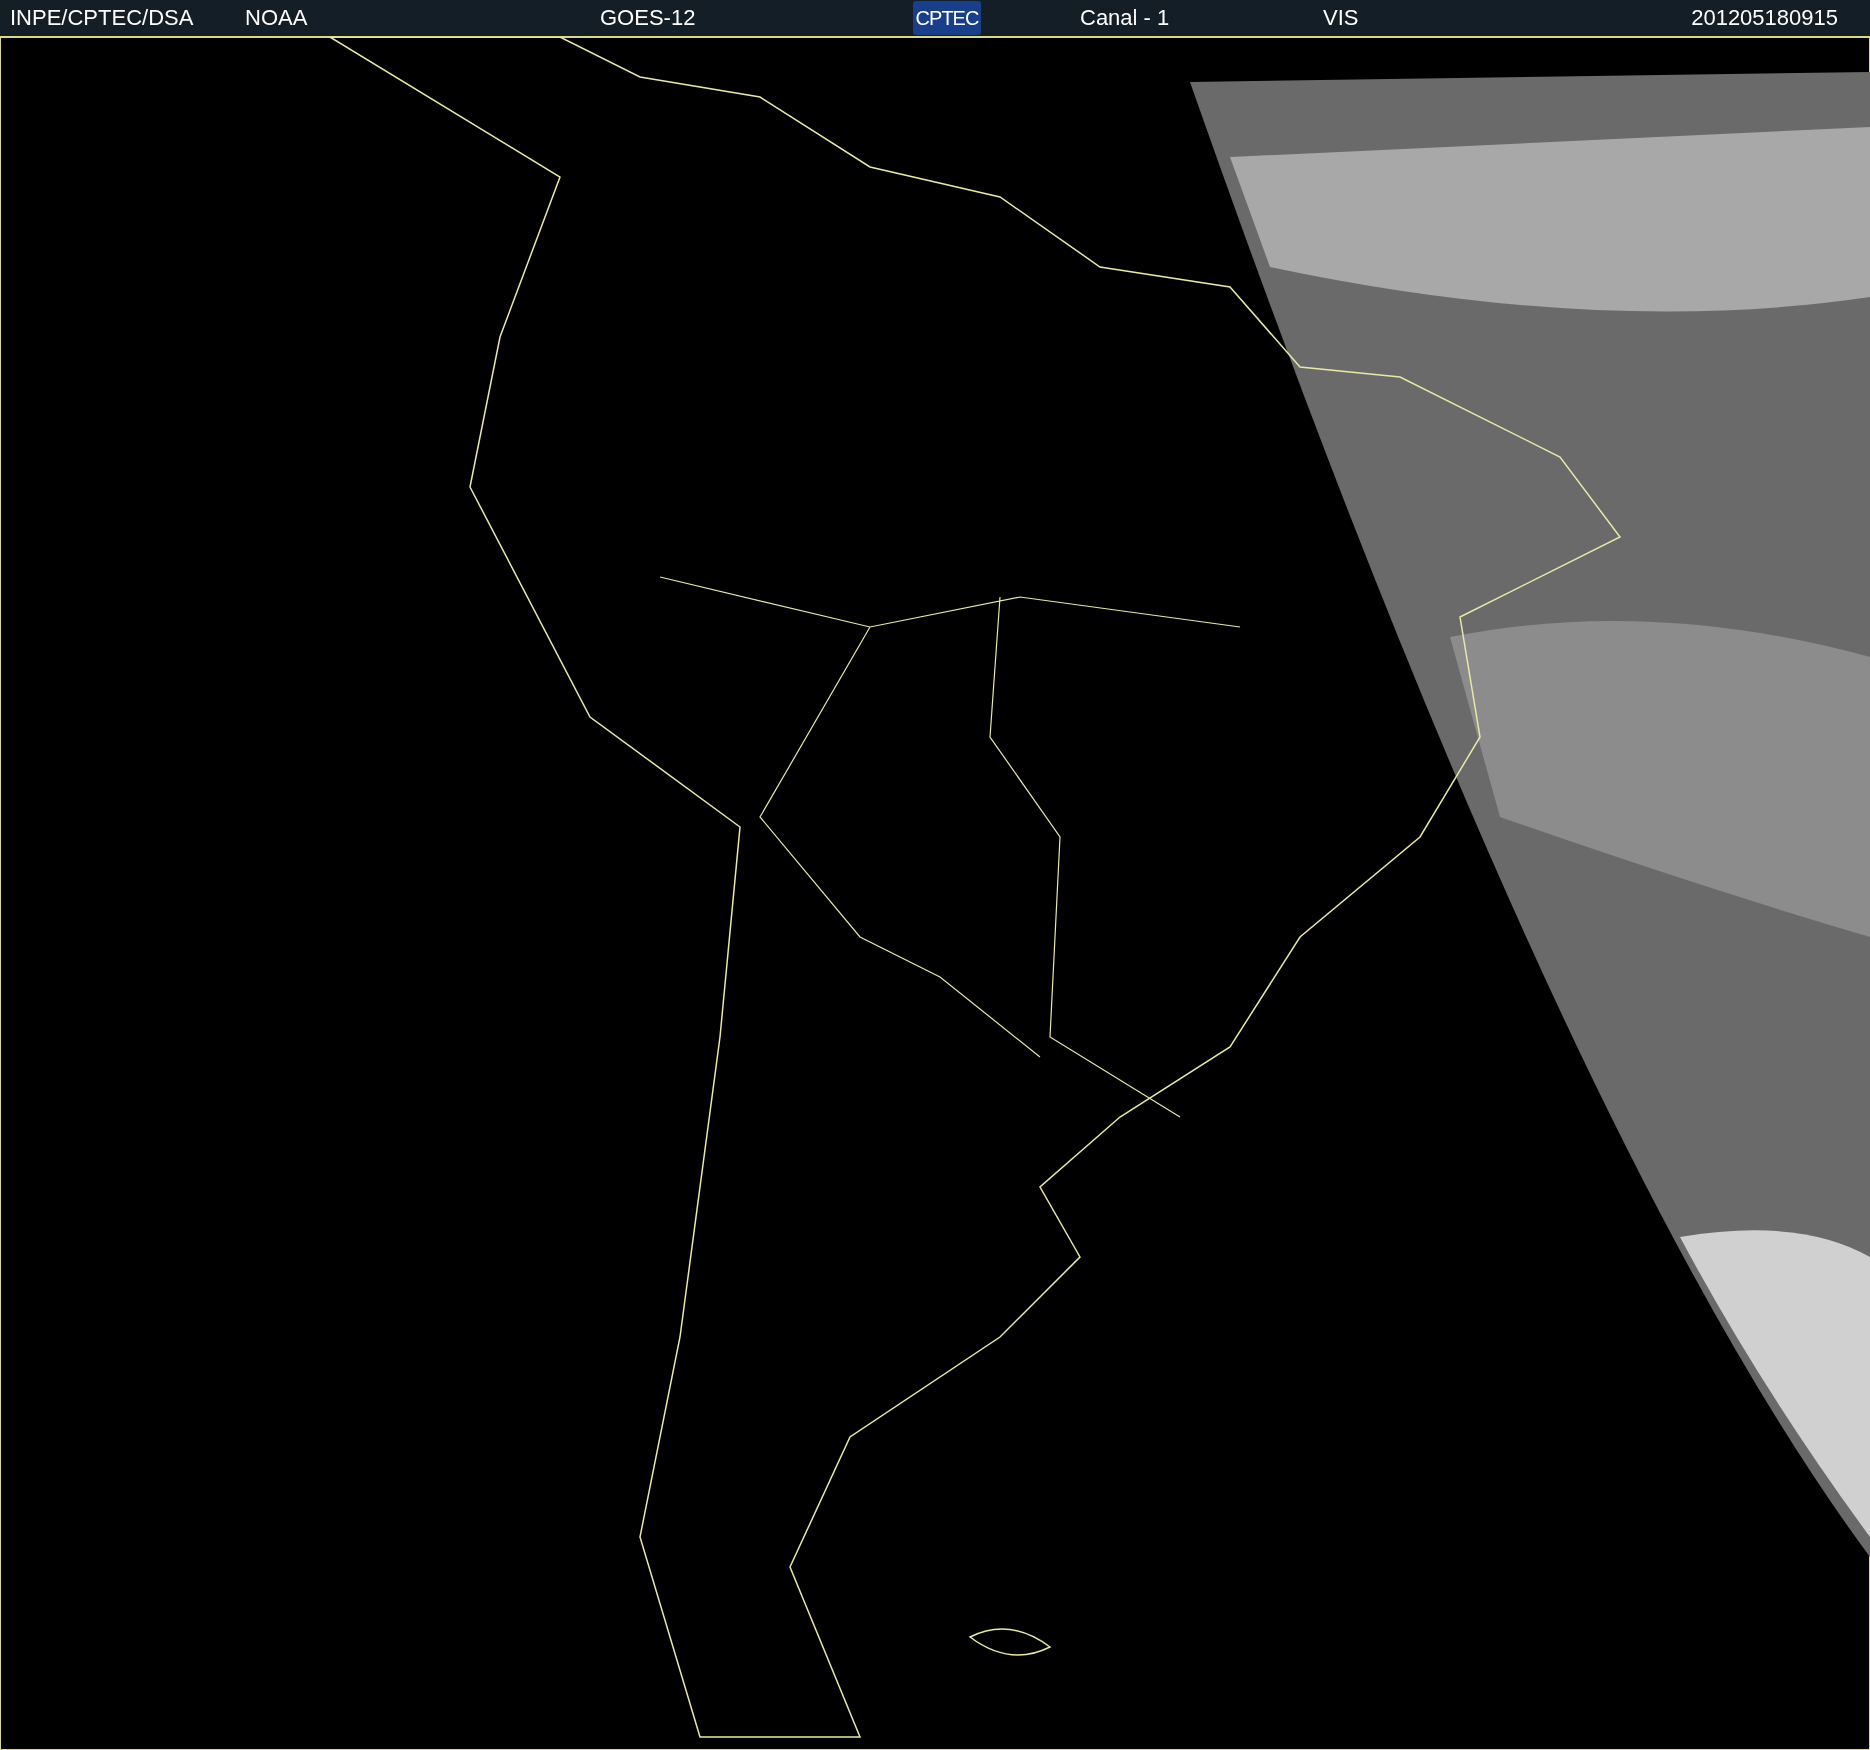  I want to click on agency-label: NOAA, so click(277, 18).